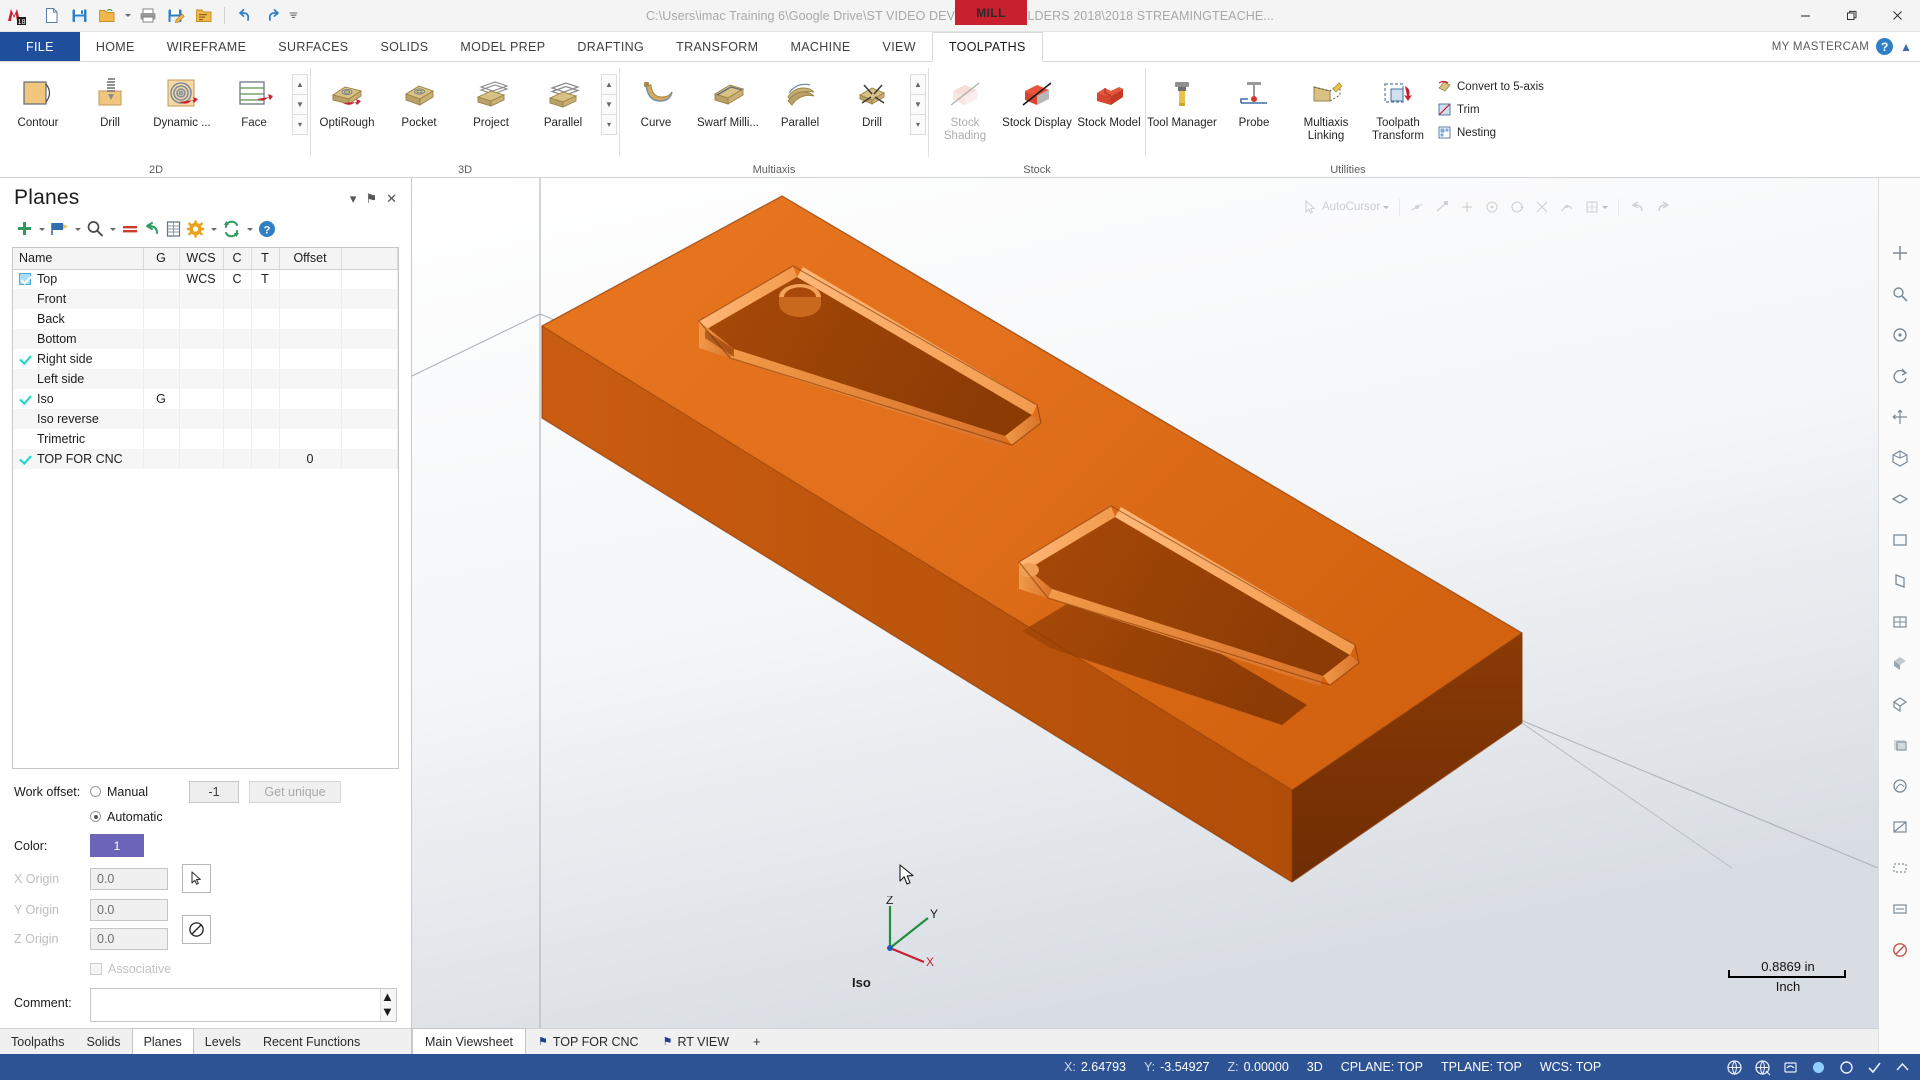  I want to click on snap-center-button, so click(1492, 207).